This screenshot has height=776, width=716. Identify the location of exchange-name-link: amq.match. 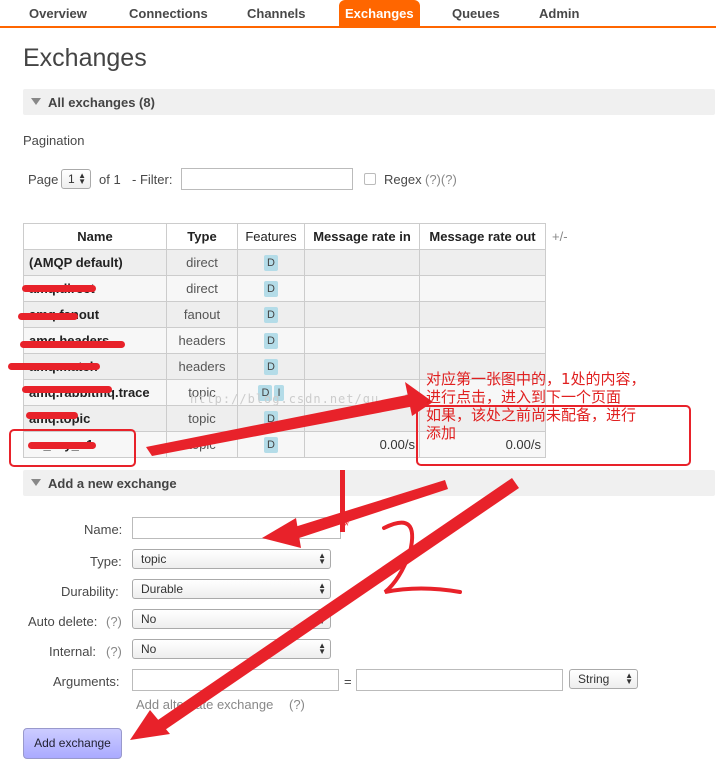
(95, 366).